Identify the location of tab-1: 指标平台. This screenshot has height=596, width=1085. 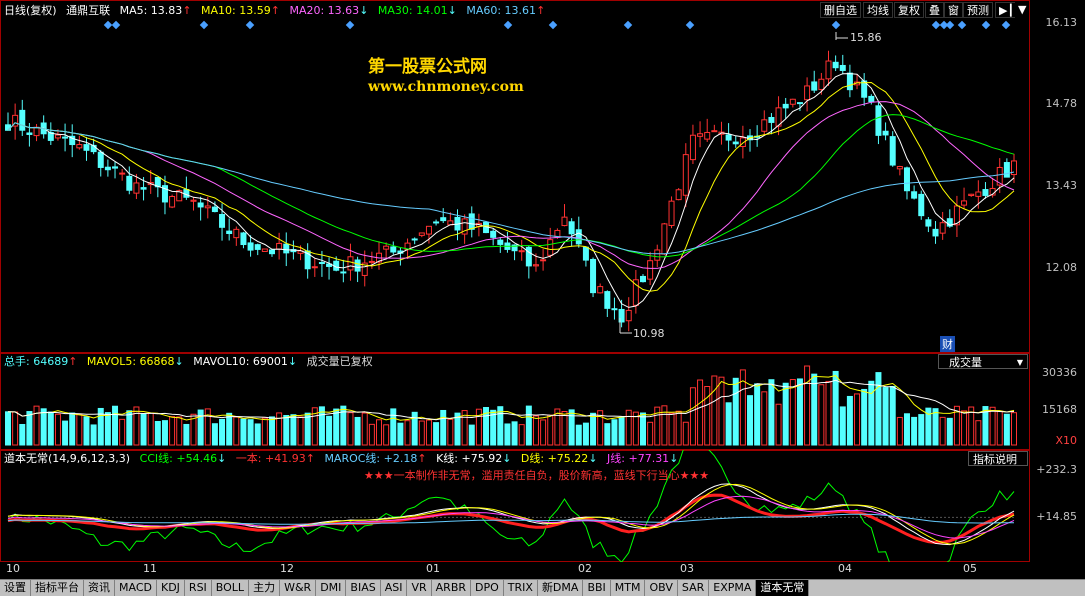
(57, 588).